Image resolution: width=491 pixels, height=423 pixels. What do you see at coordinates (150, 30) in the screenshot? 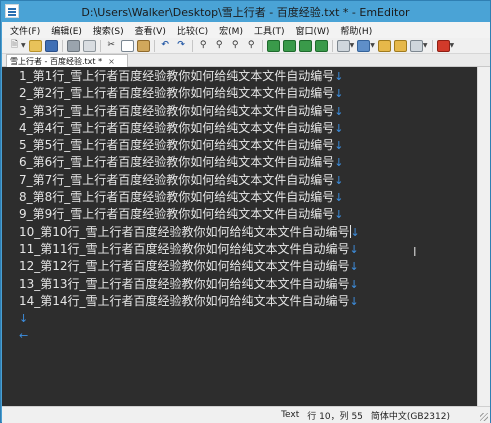
I see `menu-view: 查看(V)` at bounding box center [150, 30].